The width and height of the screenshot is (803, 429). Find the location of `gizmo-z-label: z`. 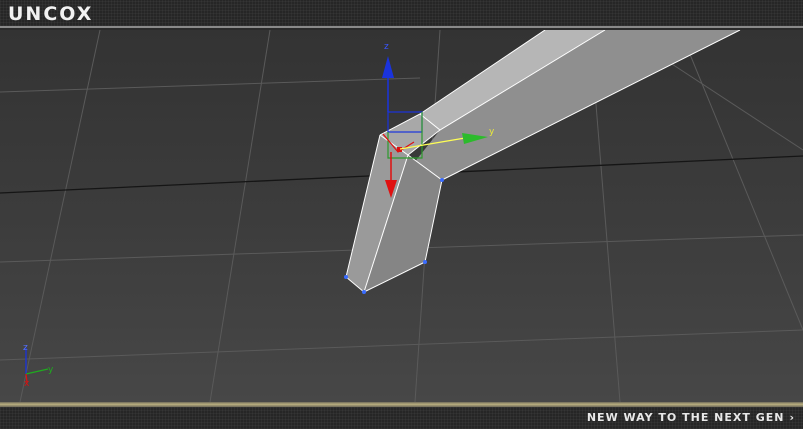

gizmo-z-label: z is located at coordinates (386, 47).